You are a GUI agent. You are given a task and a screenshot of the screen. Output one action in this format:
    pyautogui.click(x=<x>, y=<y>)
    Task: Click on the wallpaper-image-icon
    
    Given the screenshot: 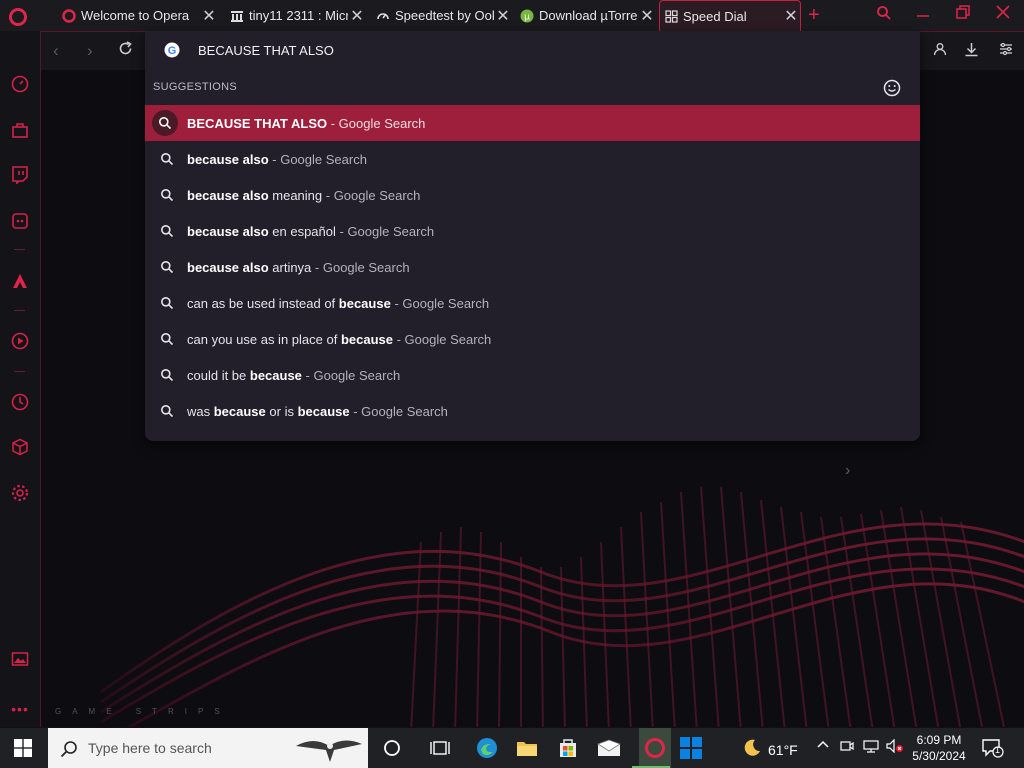 What is the action you would take?
    pyautogui.click(x=20, y=659)
    